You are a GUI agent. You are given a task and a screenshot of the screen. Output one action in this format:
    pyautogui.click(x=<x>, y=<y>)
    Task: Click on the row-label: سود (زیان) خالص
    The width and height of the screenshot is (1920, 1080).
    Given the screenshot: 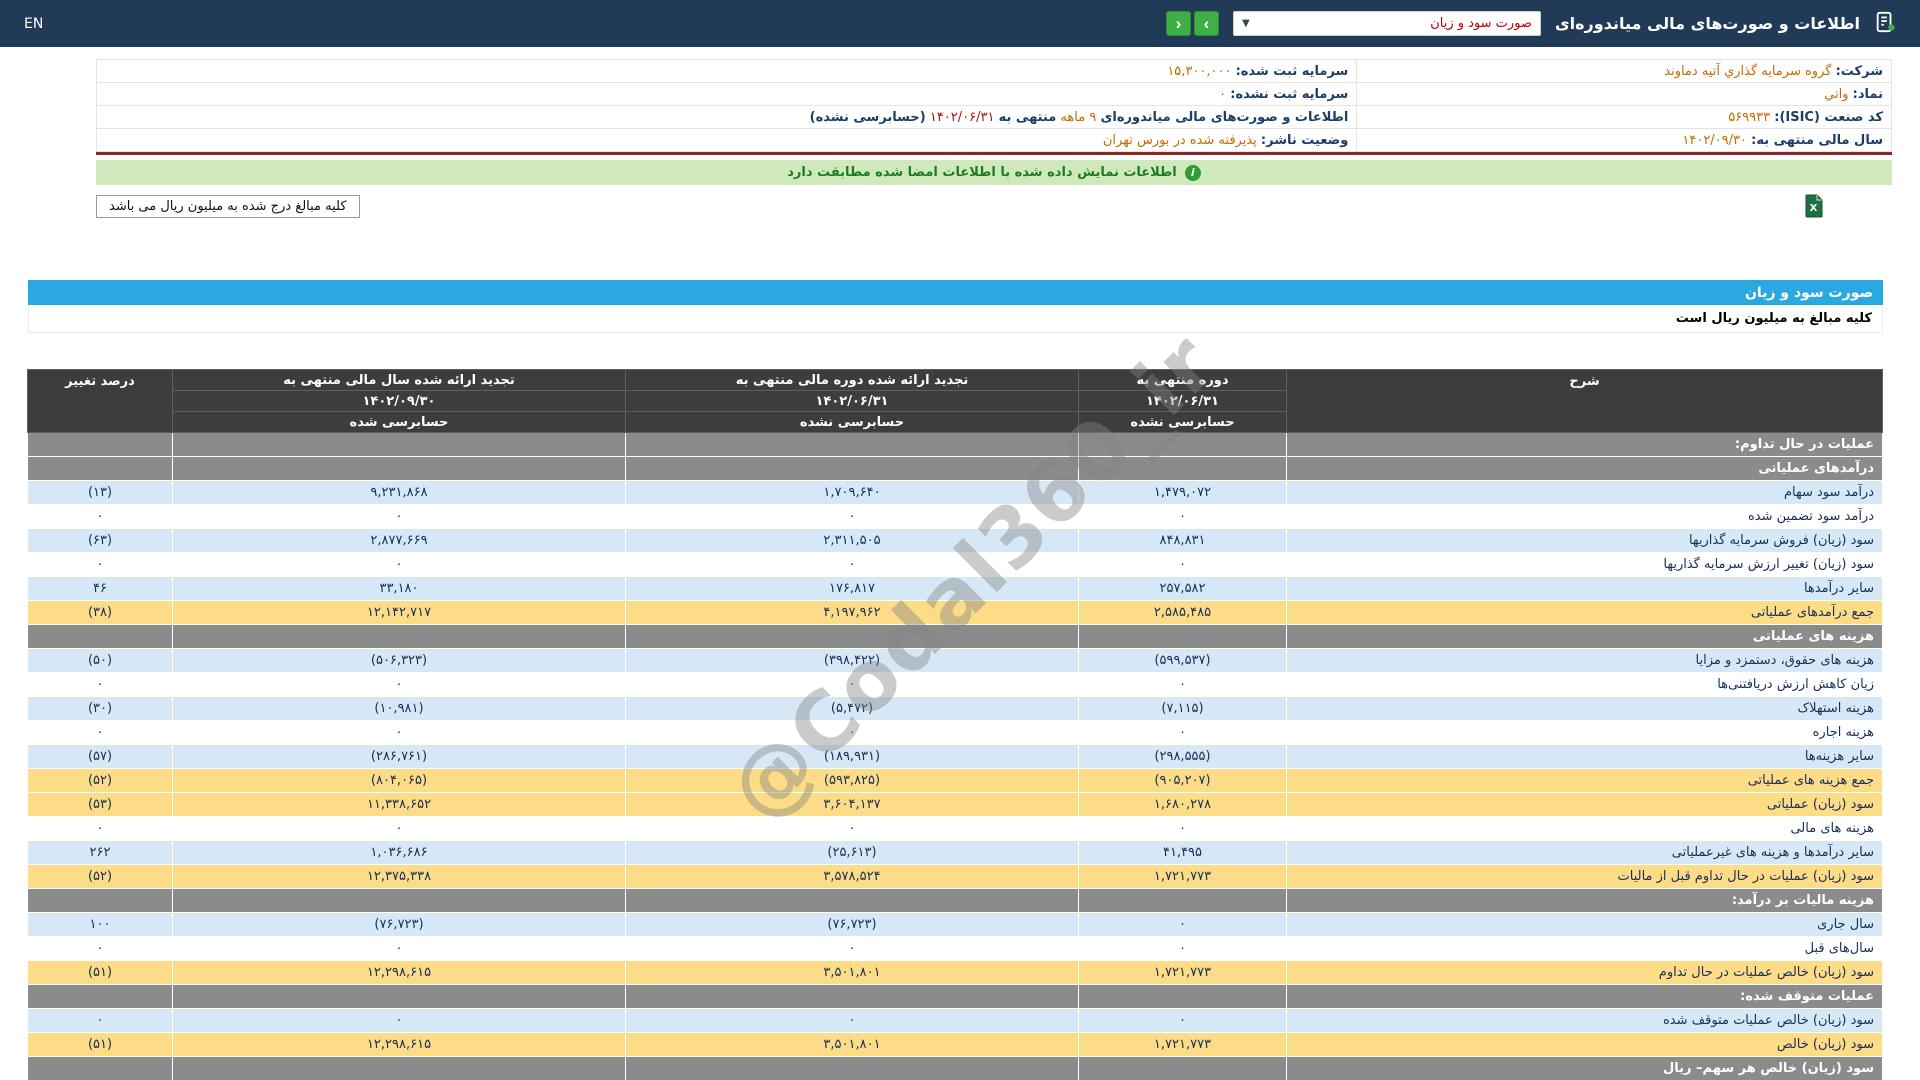 What is the action you would take?
    pyautogui.click(x=1584, y=1044)
    